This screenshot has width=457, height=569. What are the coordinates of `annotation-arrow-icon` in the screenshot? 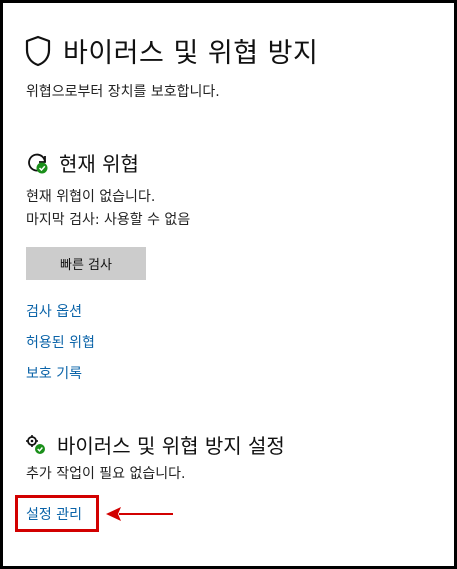 It's located at (139, 514).